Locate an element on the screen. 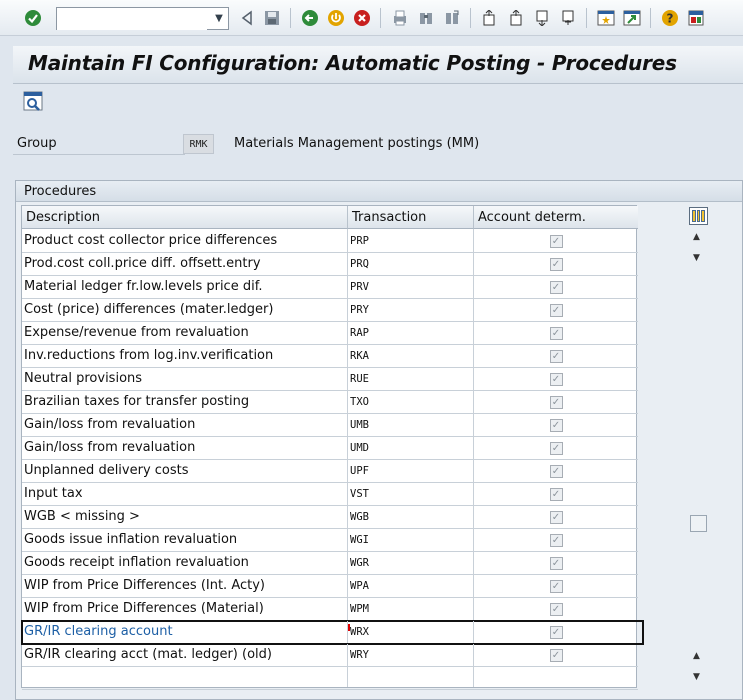 This screenshot has width=743, height=700. cell-transaction: PRV is located at coordinates (411, 287).